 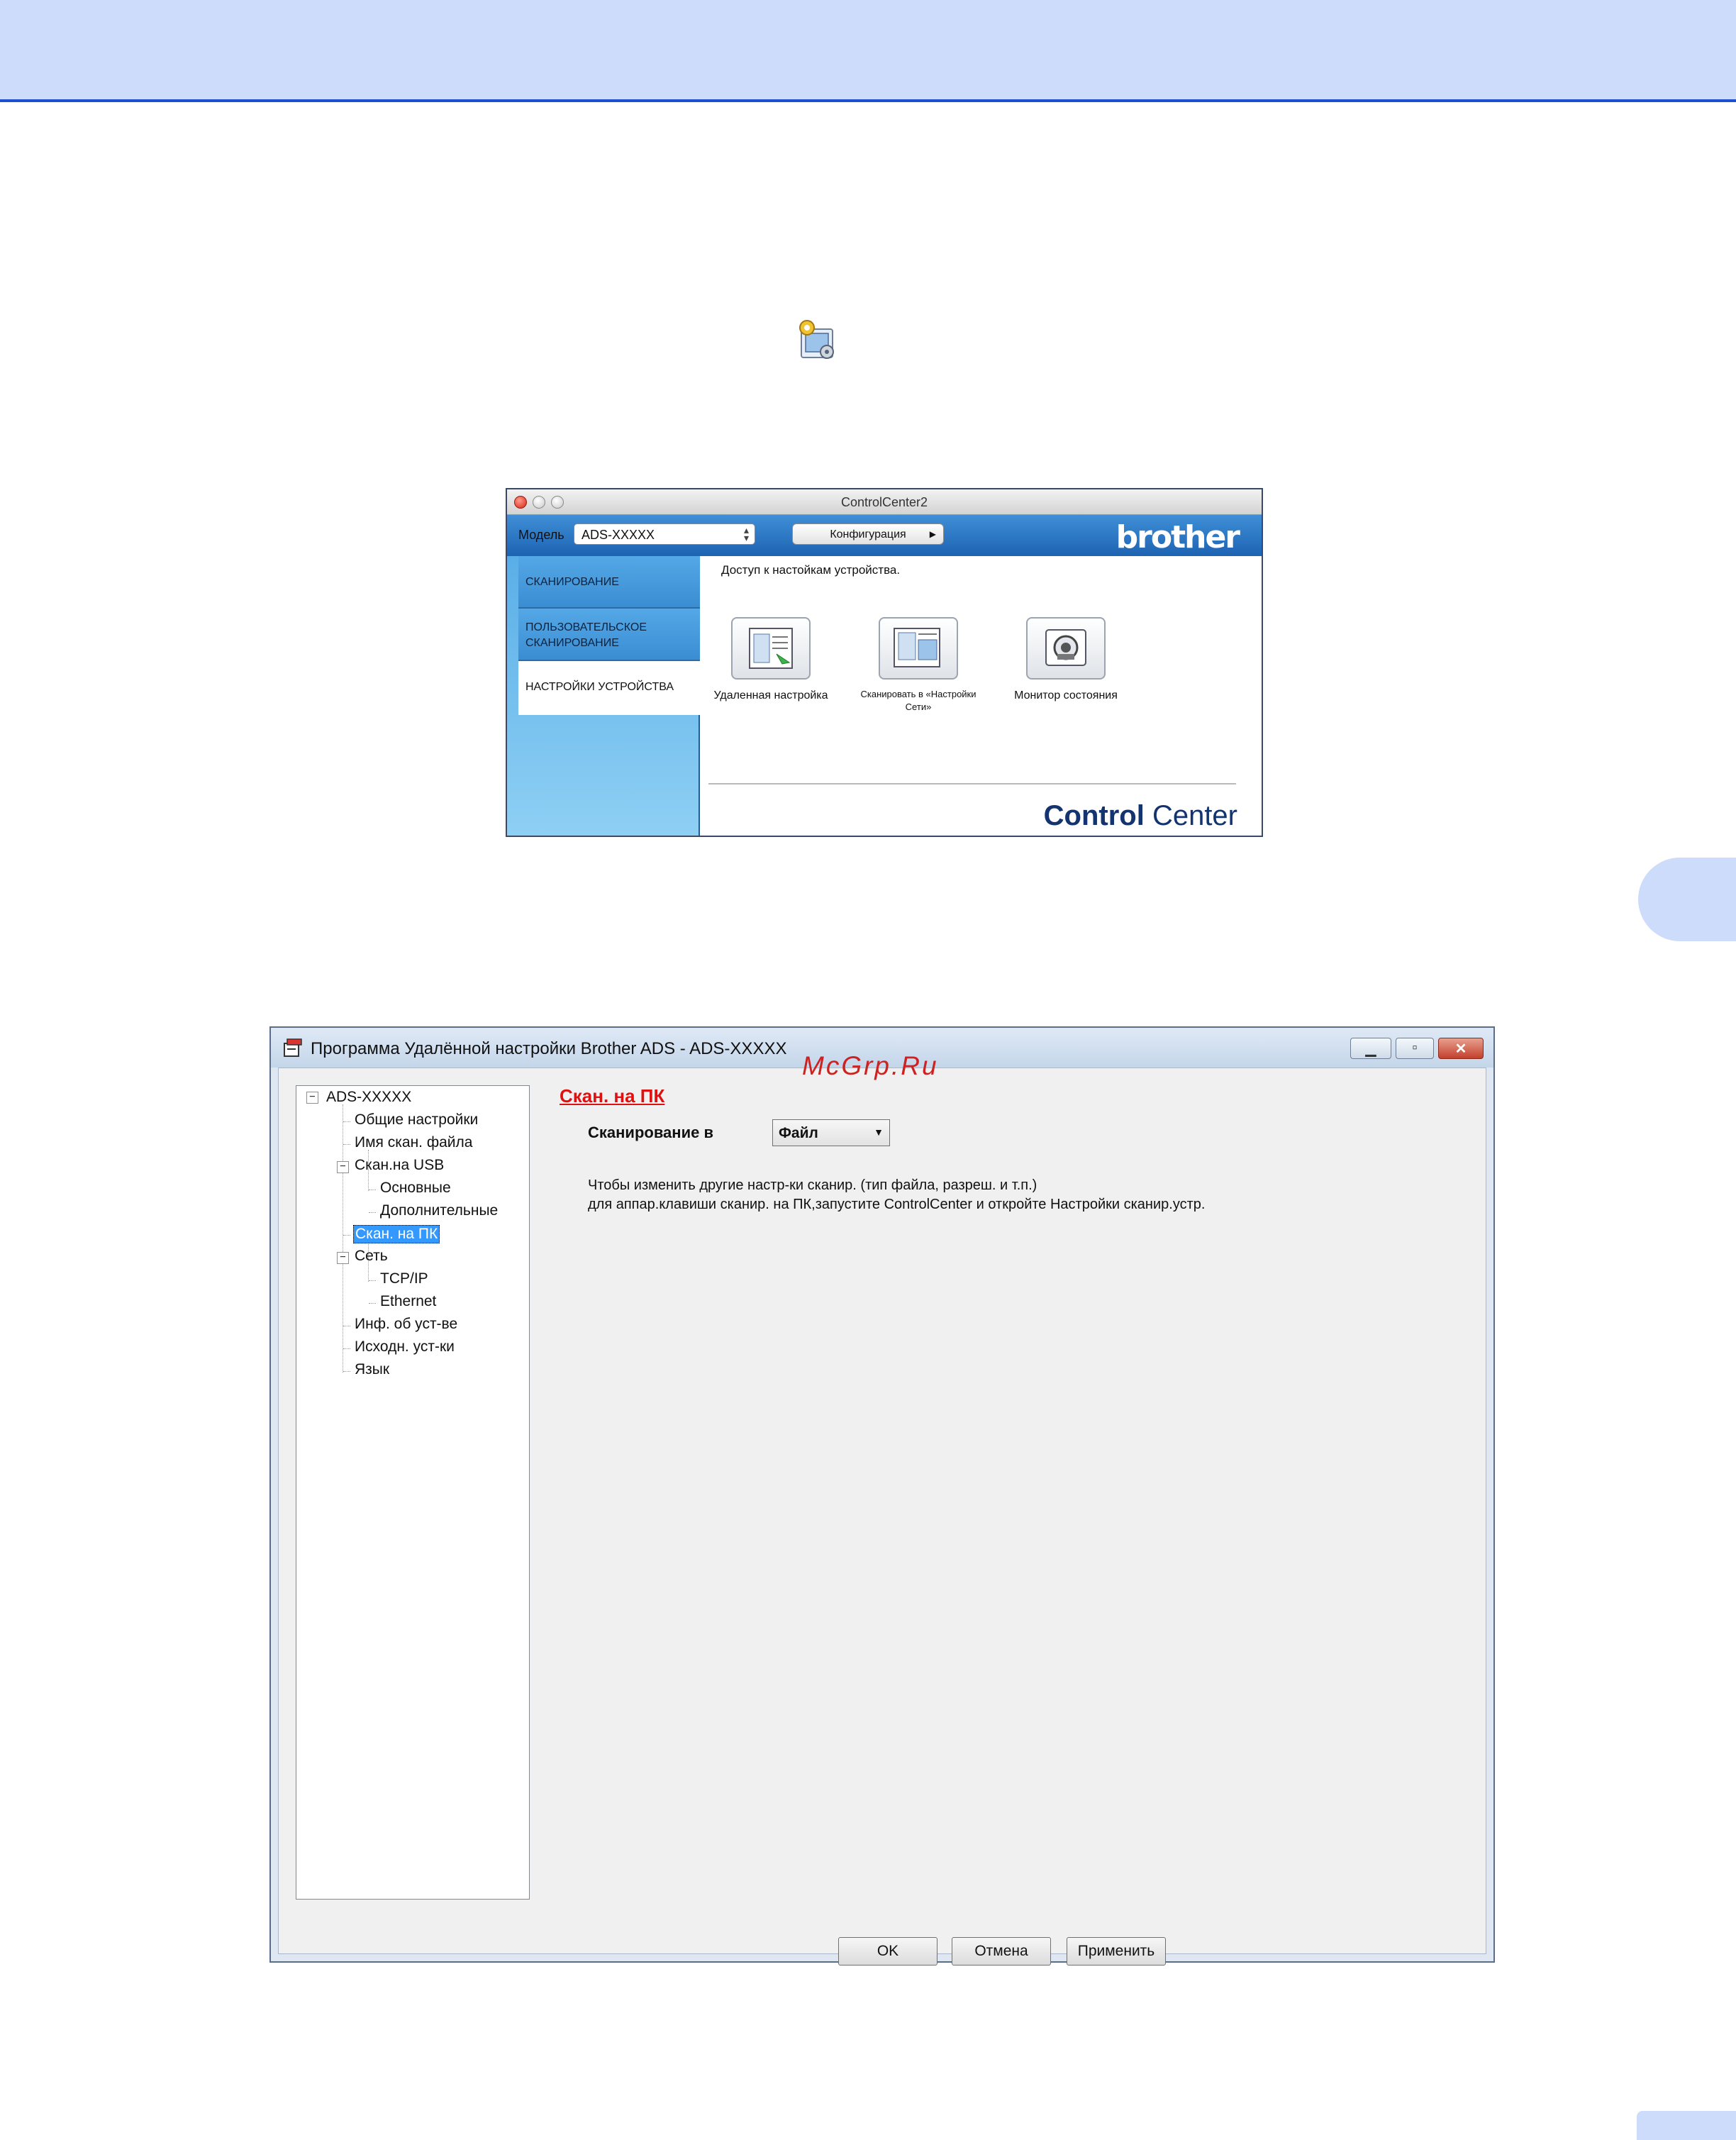 I want to click on tree-item-scan-usb: Скан.на USB, so click(x=399, y=1165).